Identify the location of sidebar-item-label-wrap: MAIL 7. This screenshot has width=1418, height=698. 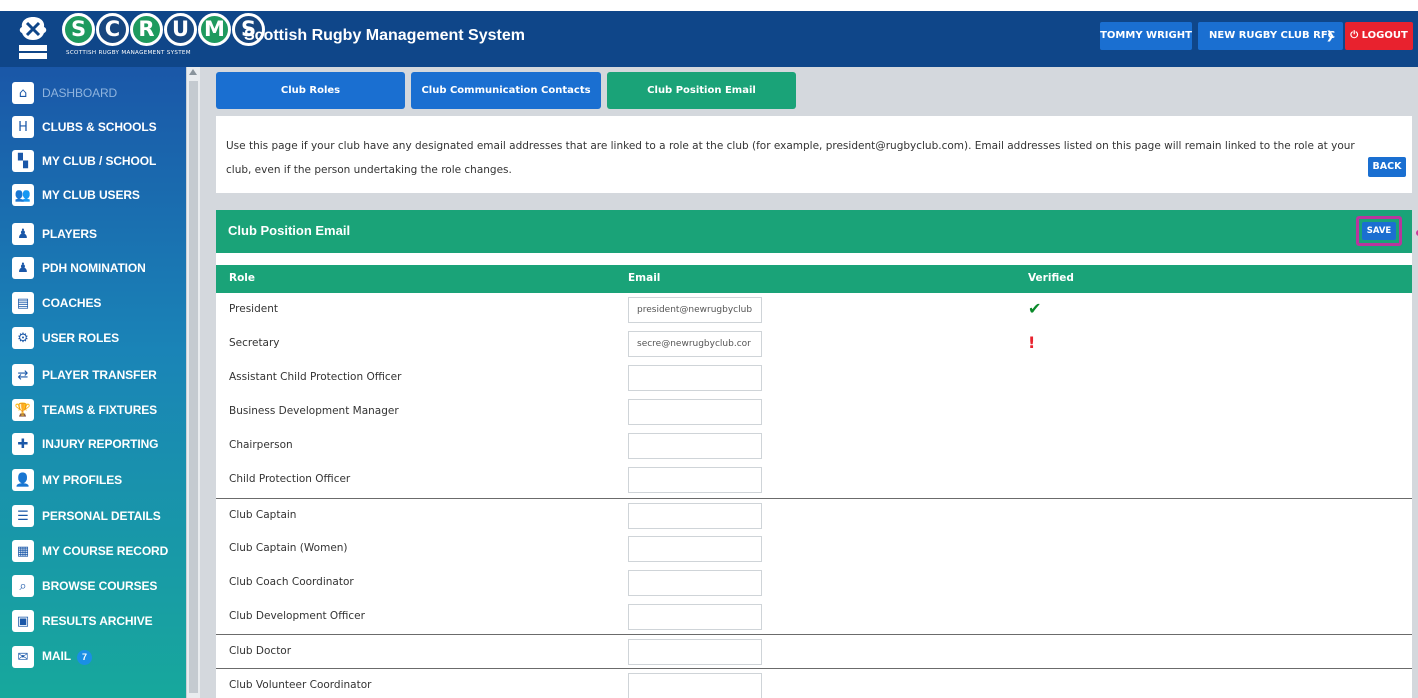
(67, 657).